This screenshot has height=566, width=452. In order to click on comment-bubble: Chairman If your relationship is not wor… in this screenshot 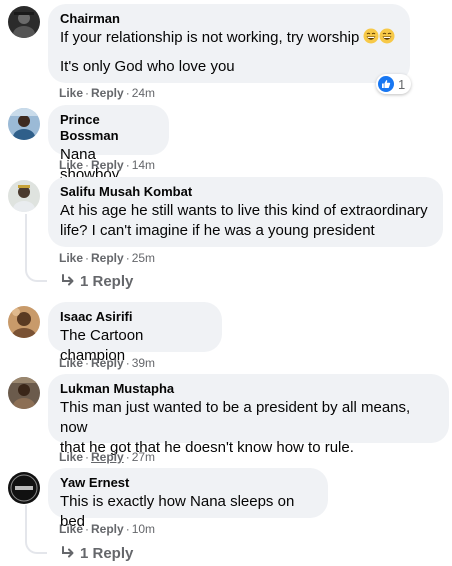, I will do `click(229, 43)`.